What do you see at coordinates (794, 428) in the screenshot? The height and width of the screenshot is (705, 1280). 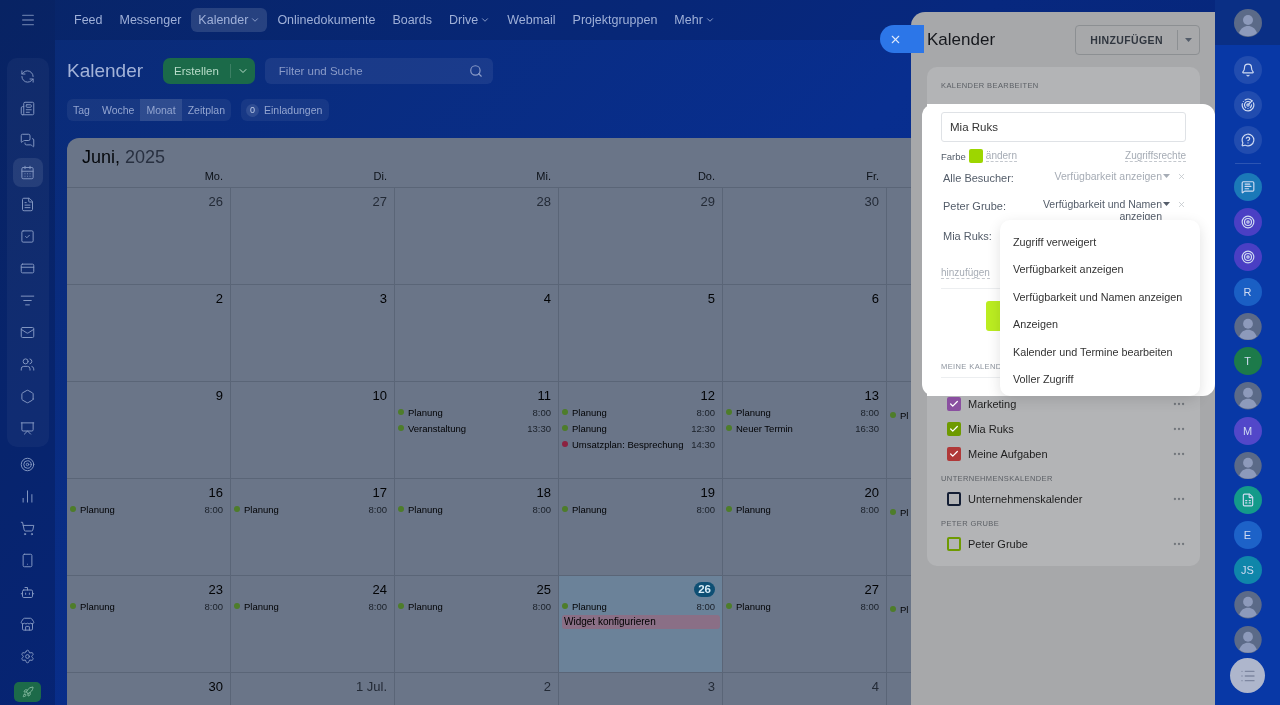 I see `event-title: Neuer Termin` at bounding box center [794, 428].